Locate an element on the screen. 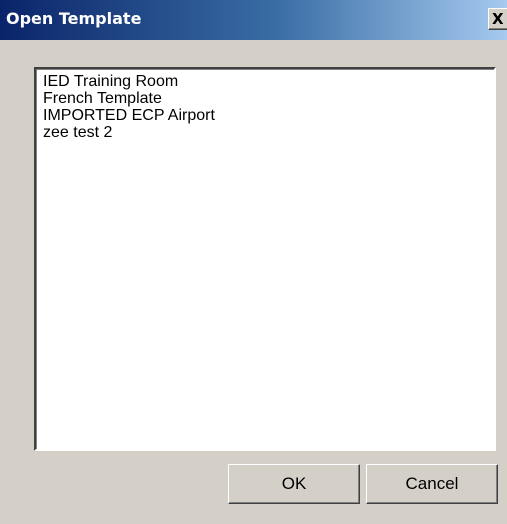 The width and height of the screenshot is (507, 524). list-item: zee test 2 is located at coordinates (268, 132).